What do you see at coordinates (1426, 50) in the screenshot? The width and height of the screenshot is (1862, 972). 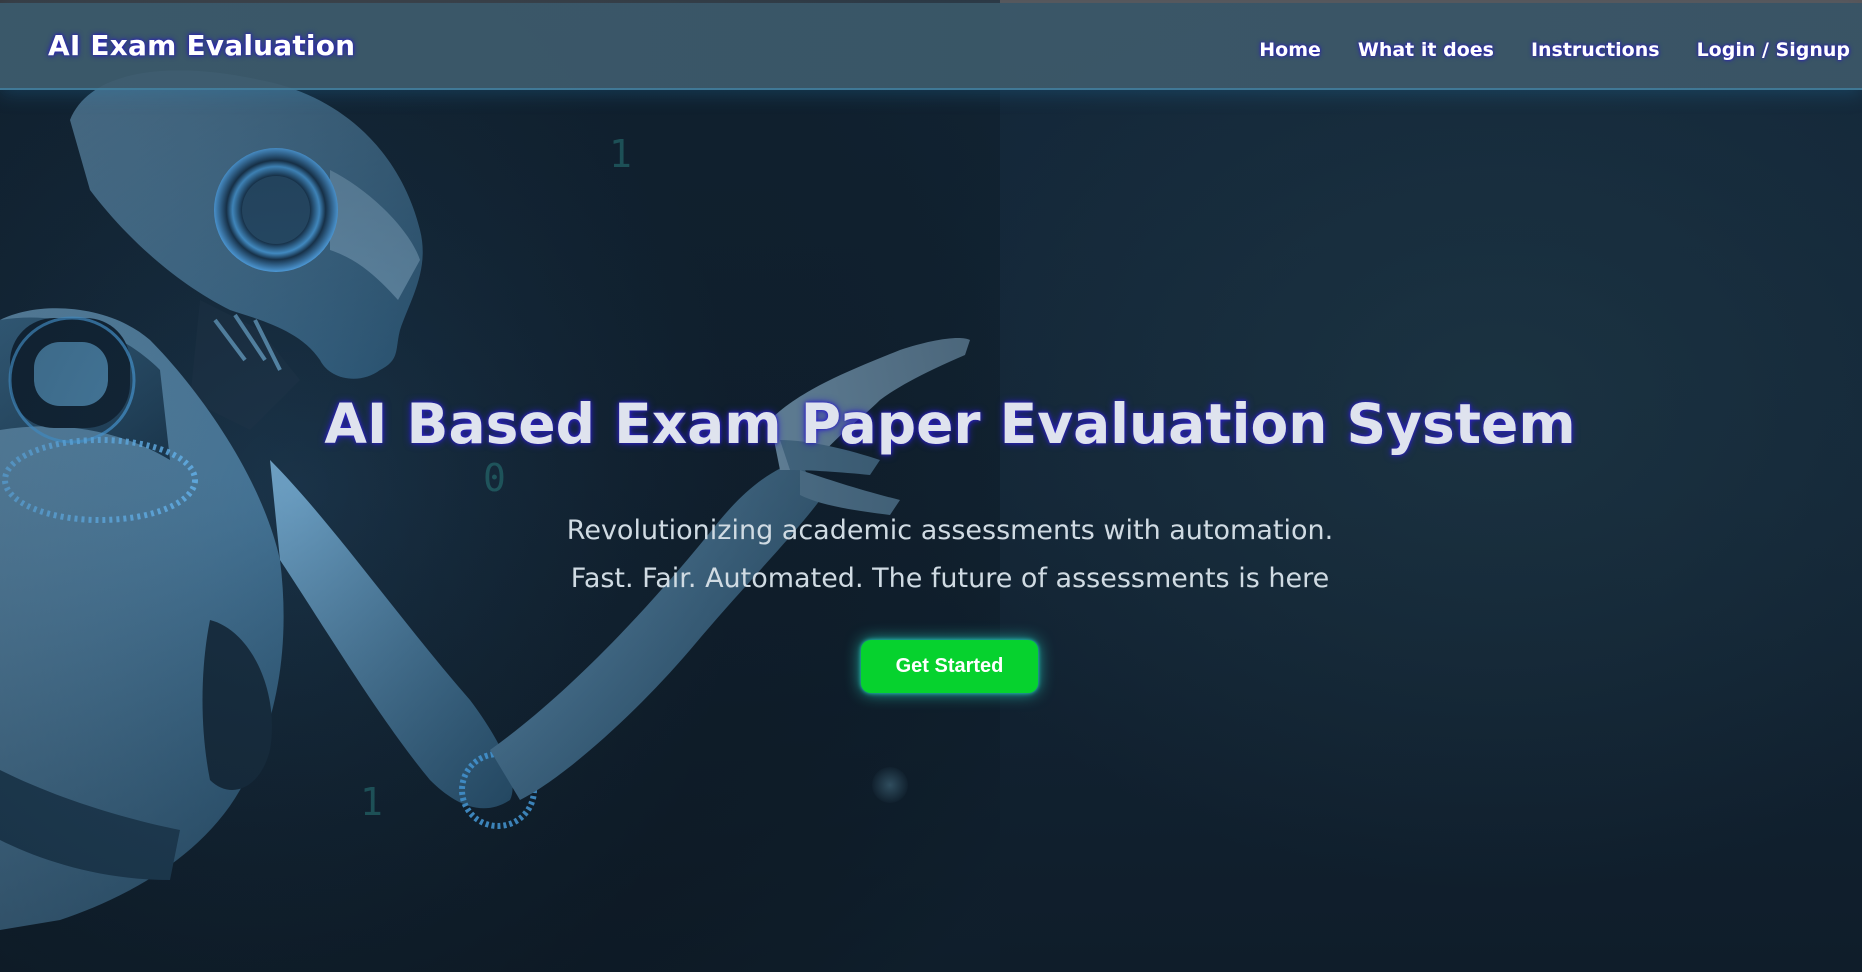 I see `nav-what-it-does-link: What it does` at bounding box center [1426, 50].